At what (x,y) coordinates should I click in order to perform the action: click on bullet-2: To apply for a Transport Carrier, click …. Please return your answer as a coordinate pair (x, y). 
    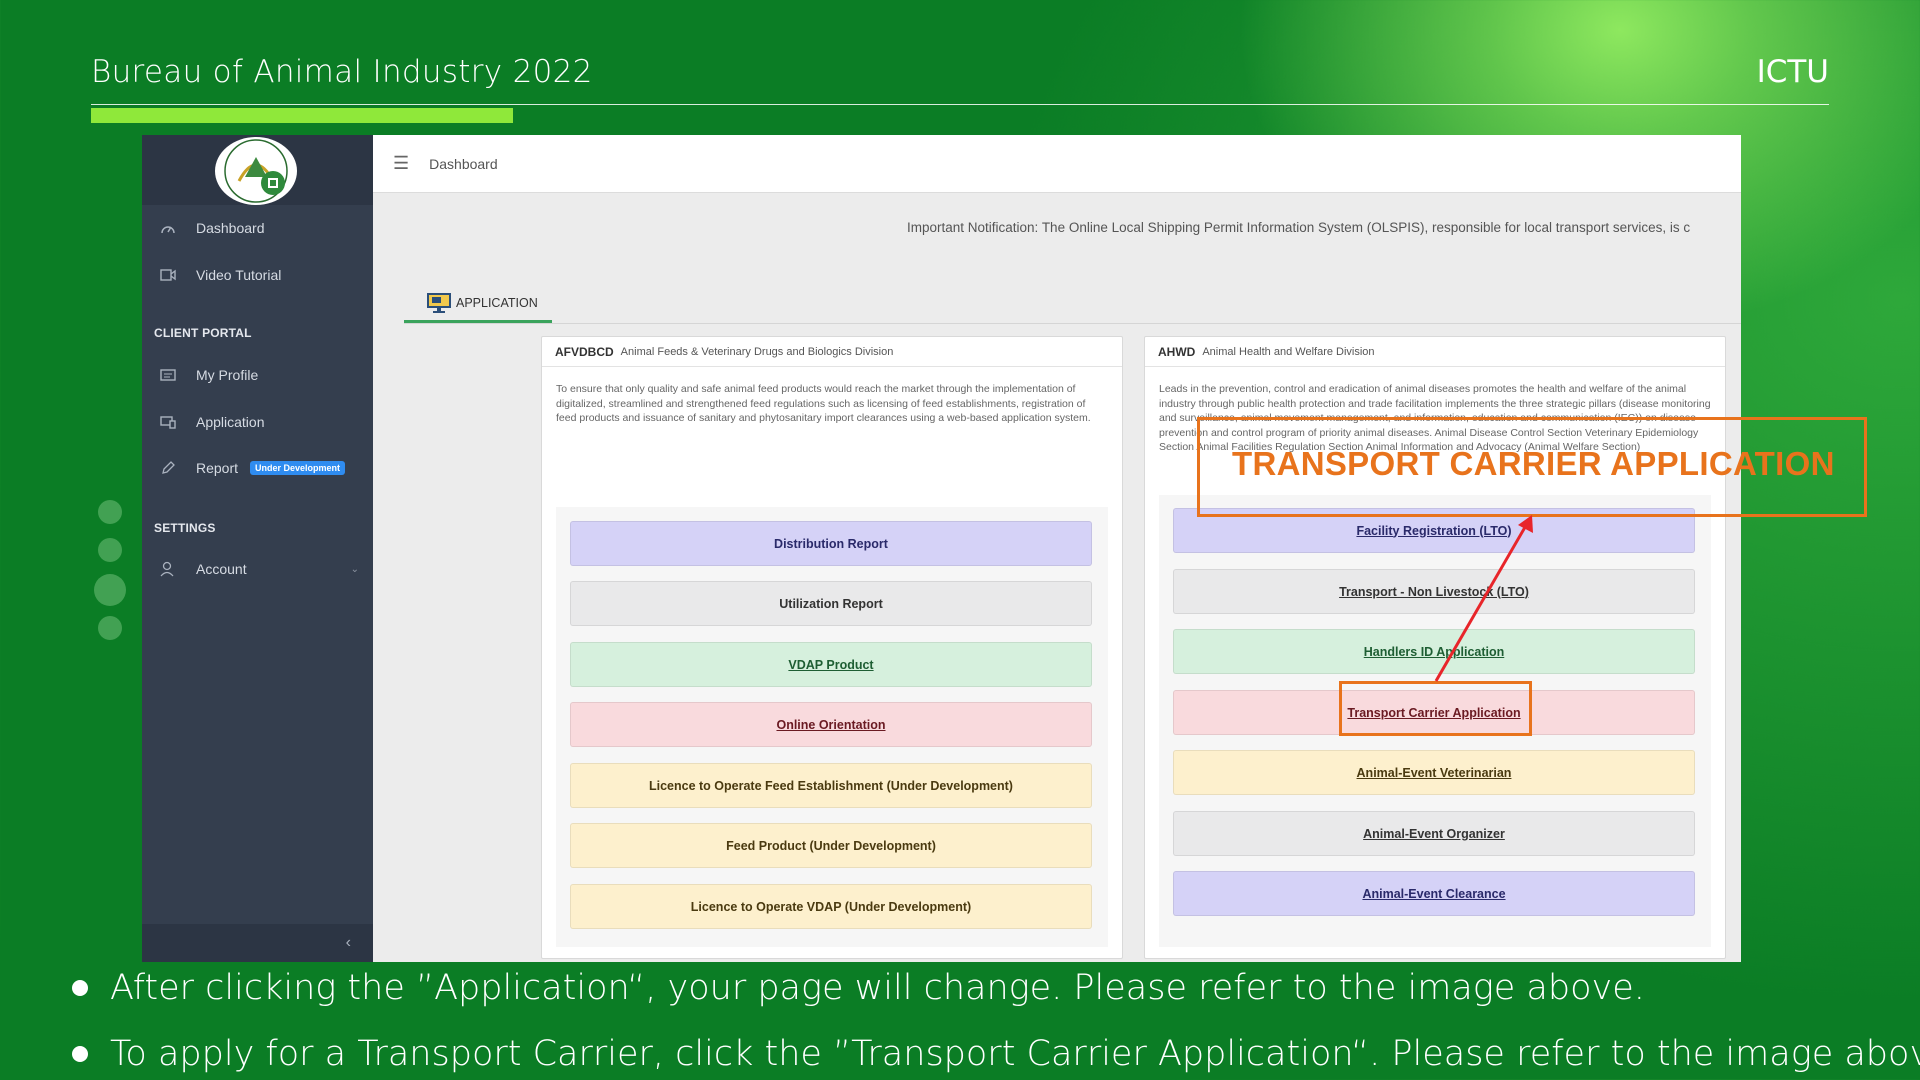
    Looking at the image, I should click on (996, 1054).